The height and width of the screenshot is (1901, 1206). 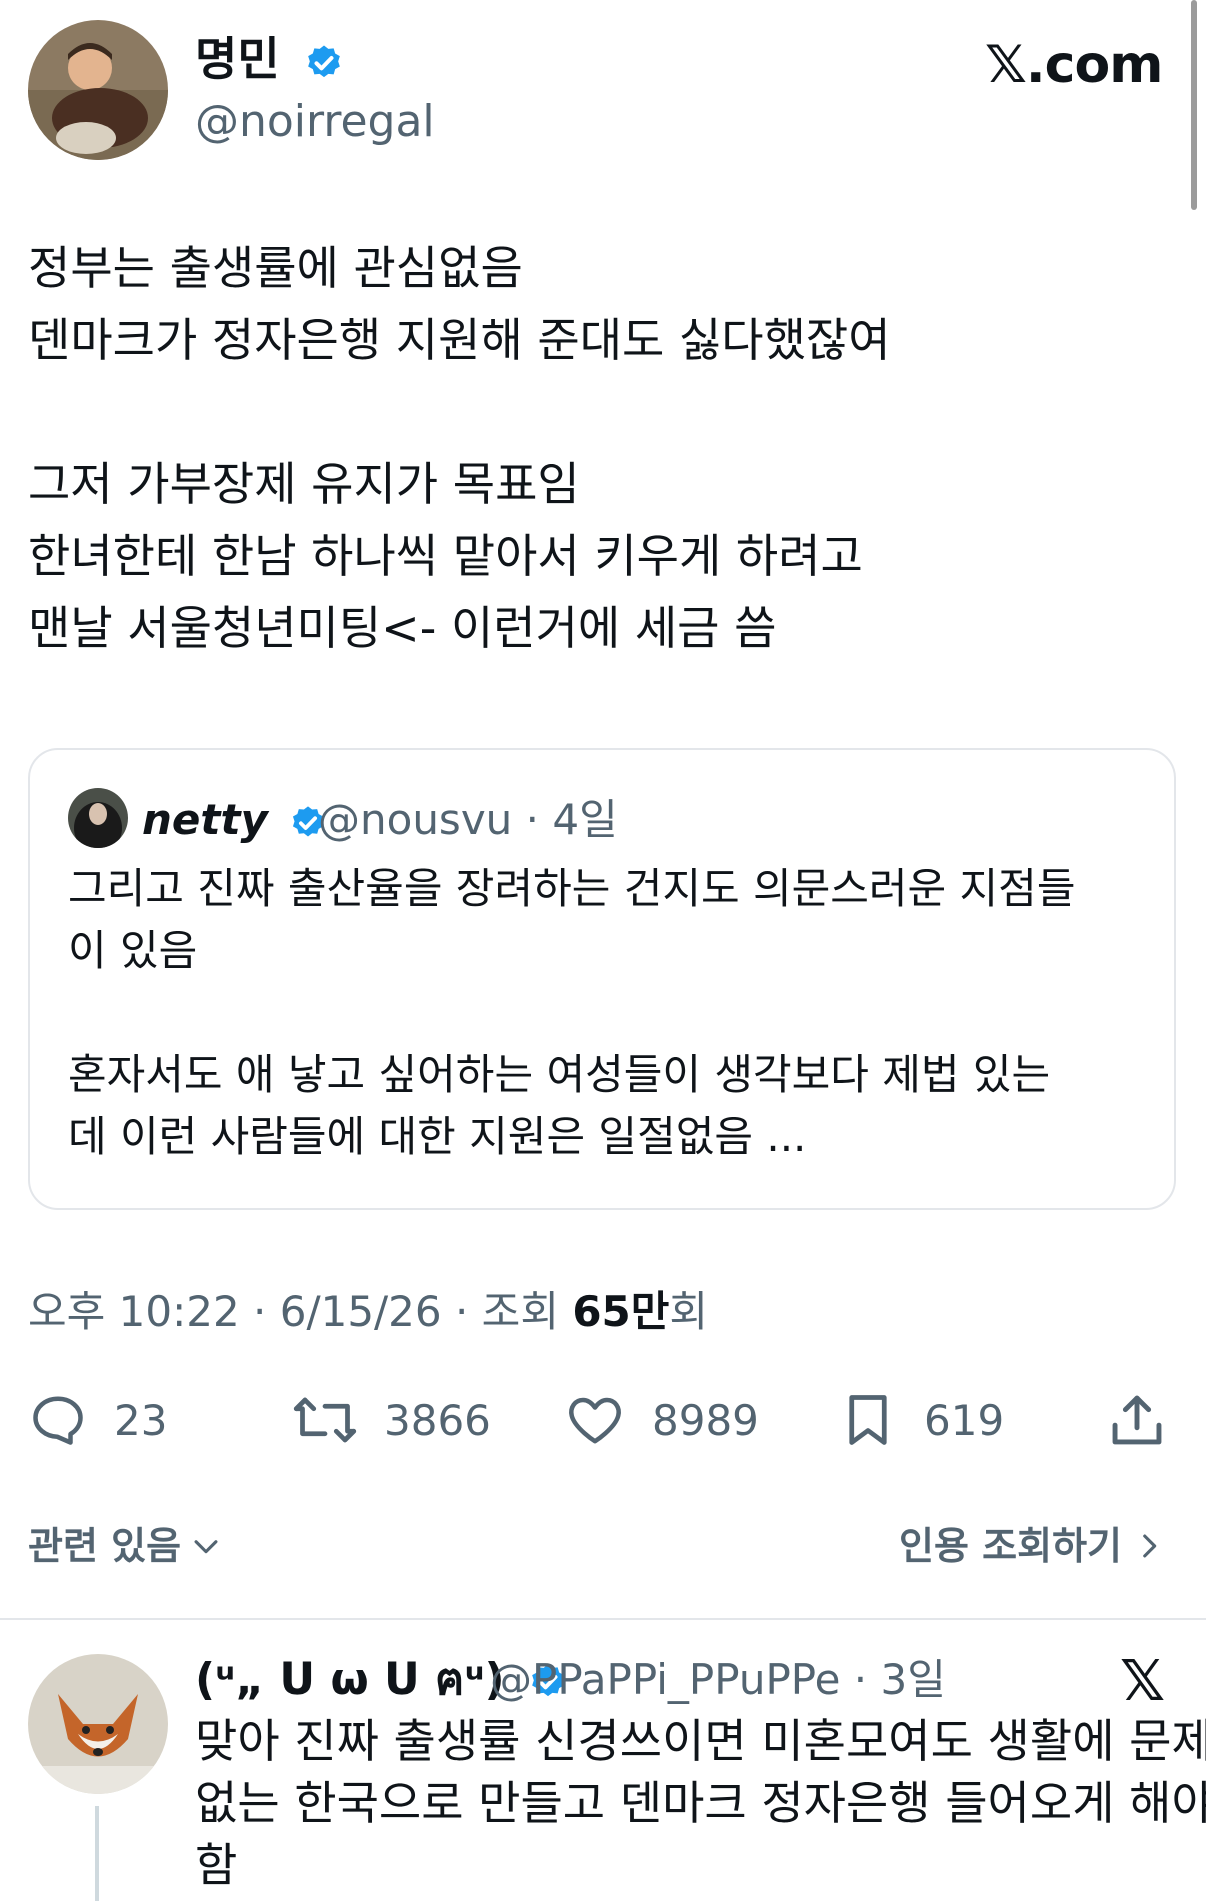 What do you see at coordinates (621, 1311) in the screenshot?
I see `view-count: 65만` at bounding box center [621, 1311].